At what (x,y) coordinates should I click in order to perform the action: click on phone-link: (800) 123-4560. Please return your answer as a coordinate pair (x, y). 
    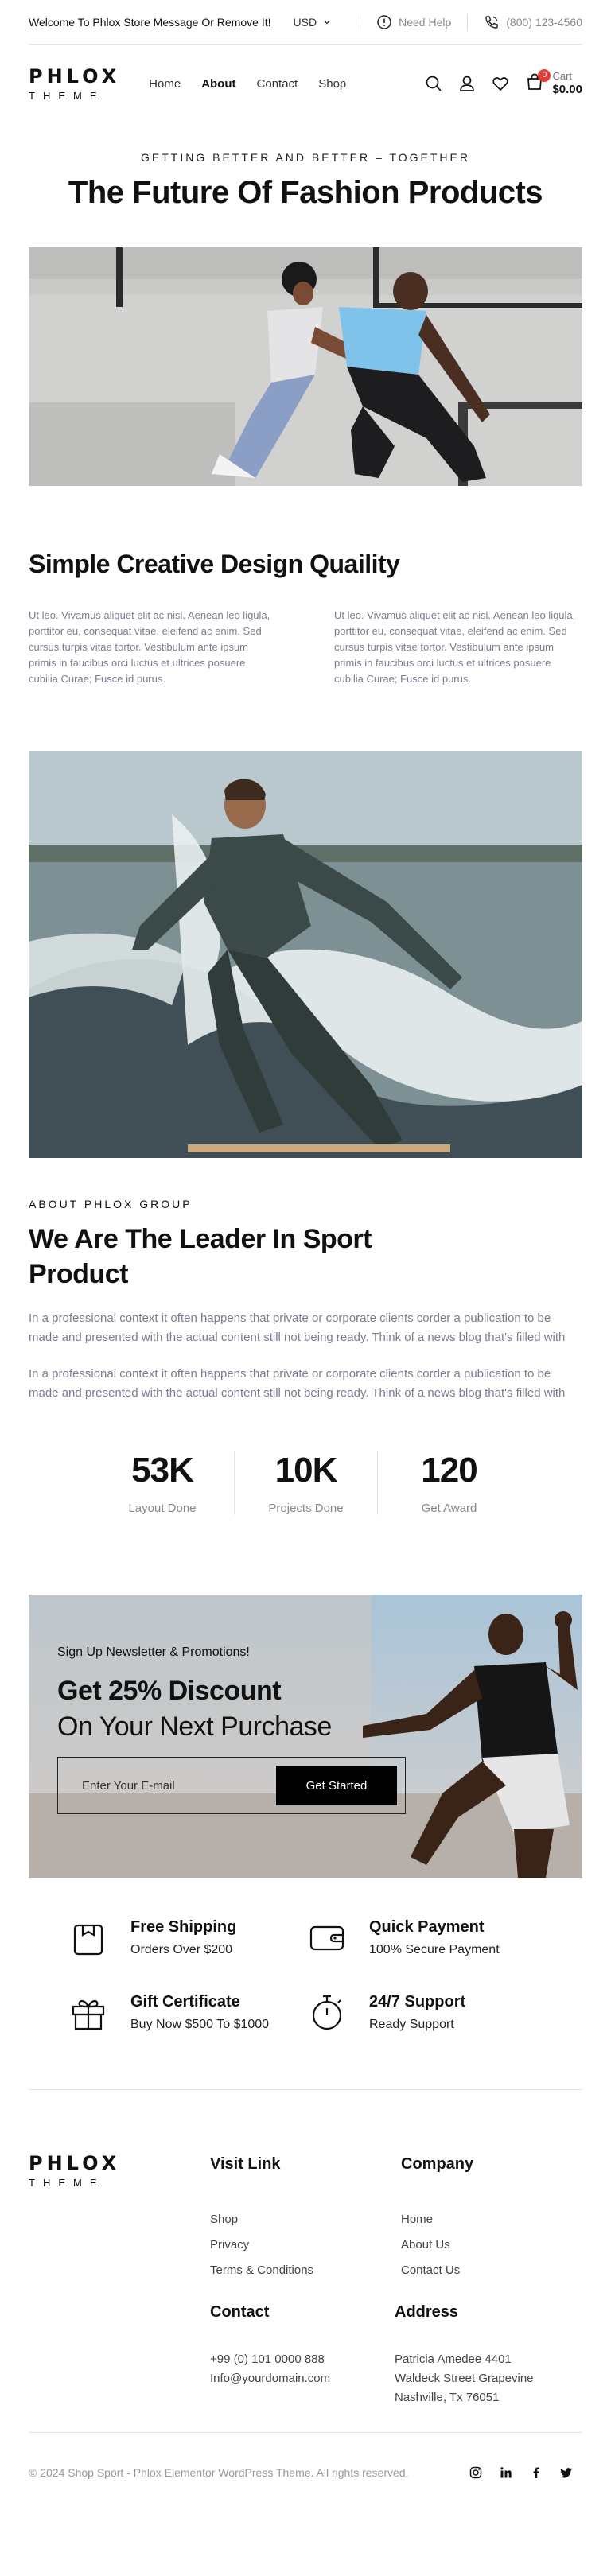
    Looking at the image, I should click on (533, 22).